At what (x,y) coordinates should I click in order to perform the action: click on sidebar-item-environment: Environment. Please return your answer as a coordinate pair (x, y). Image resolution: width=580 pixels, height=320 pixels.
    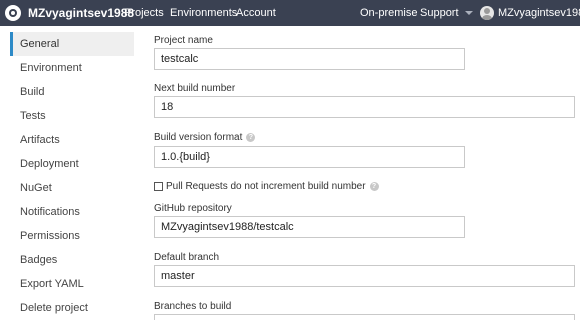
    Looking at the image, I should click on (72, 68).